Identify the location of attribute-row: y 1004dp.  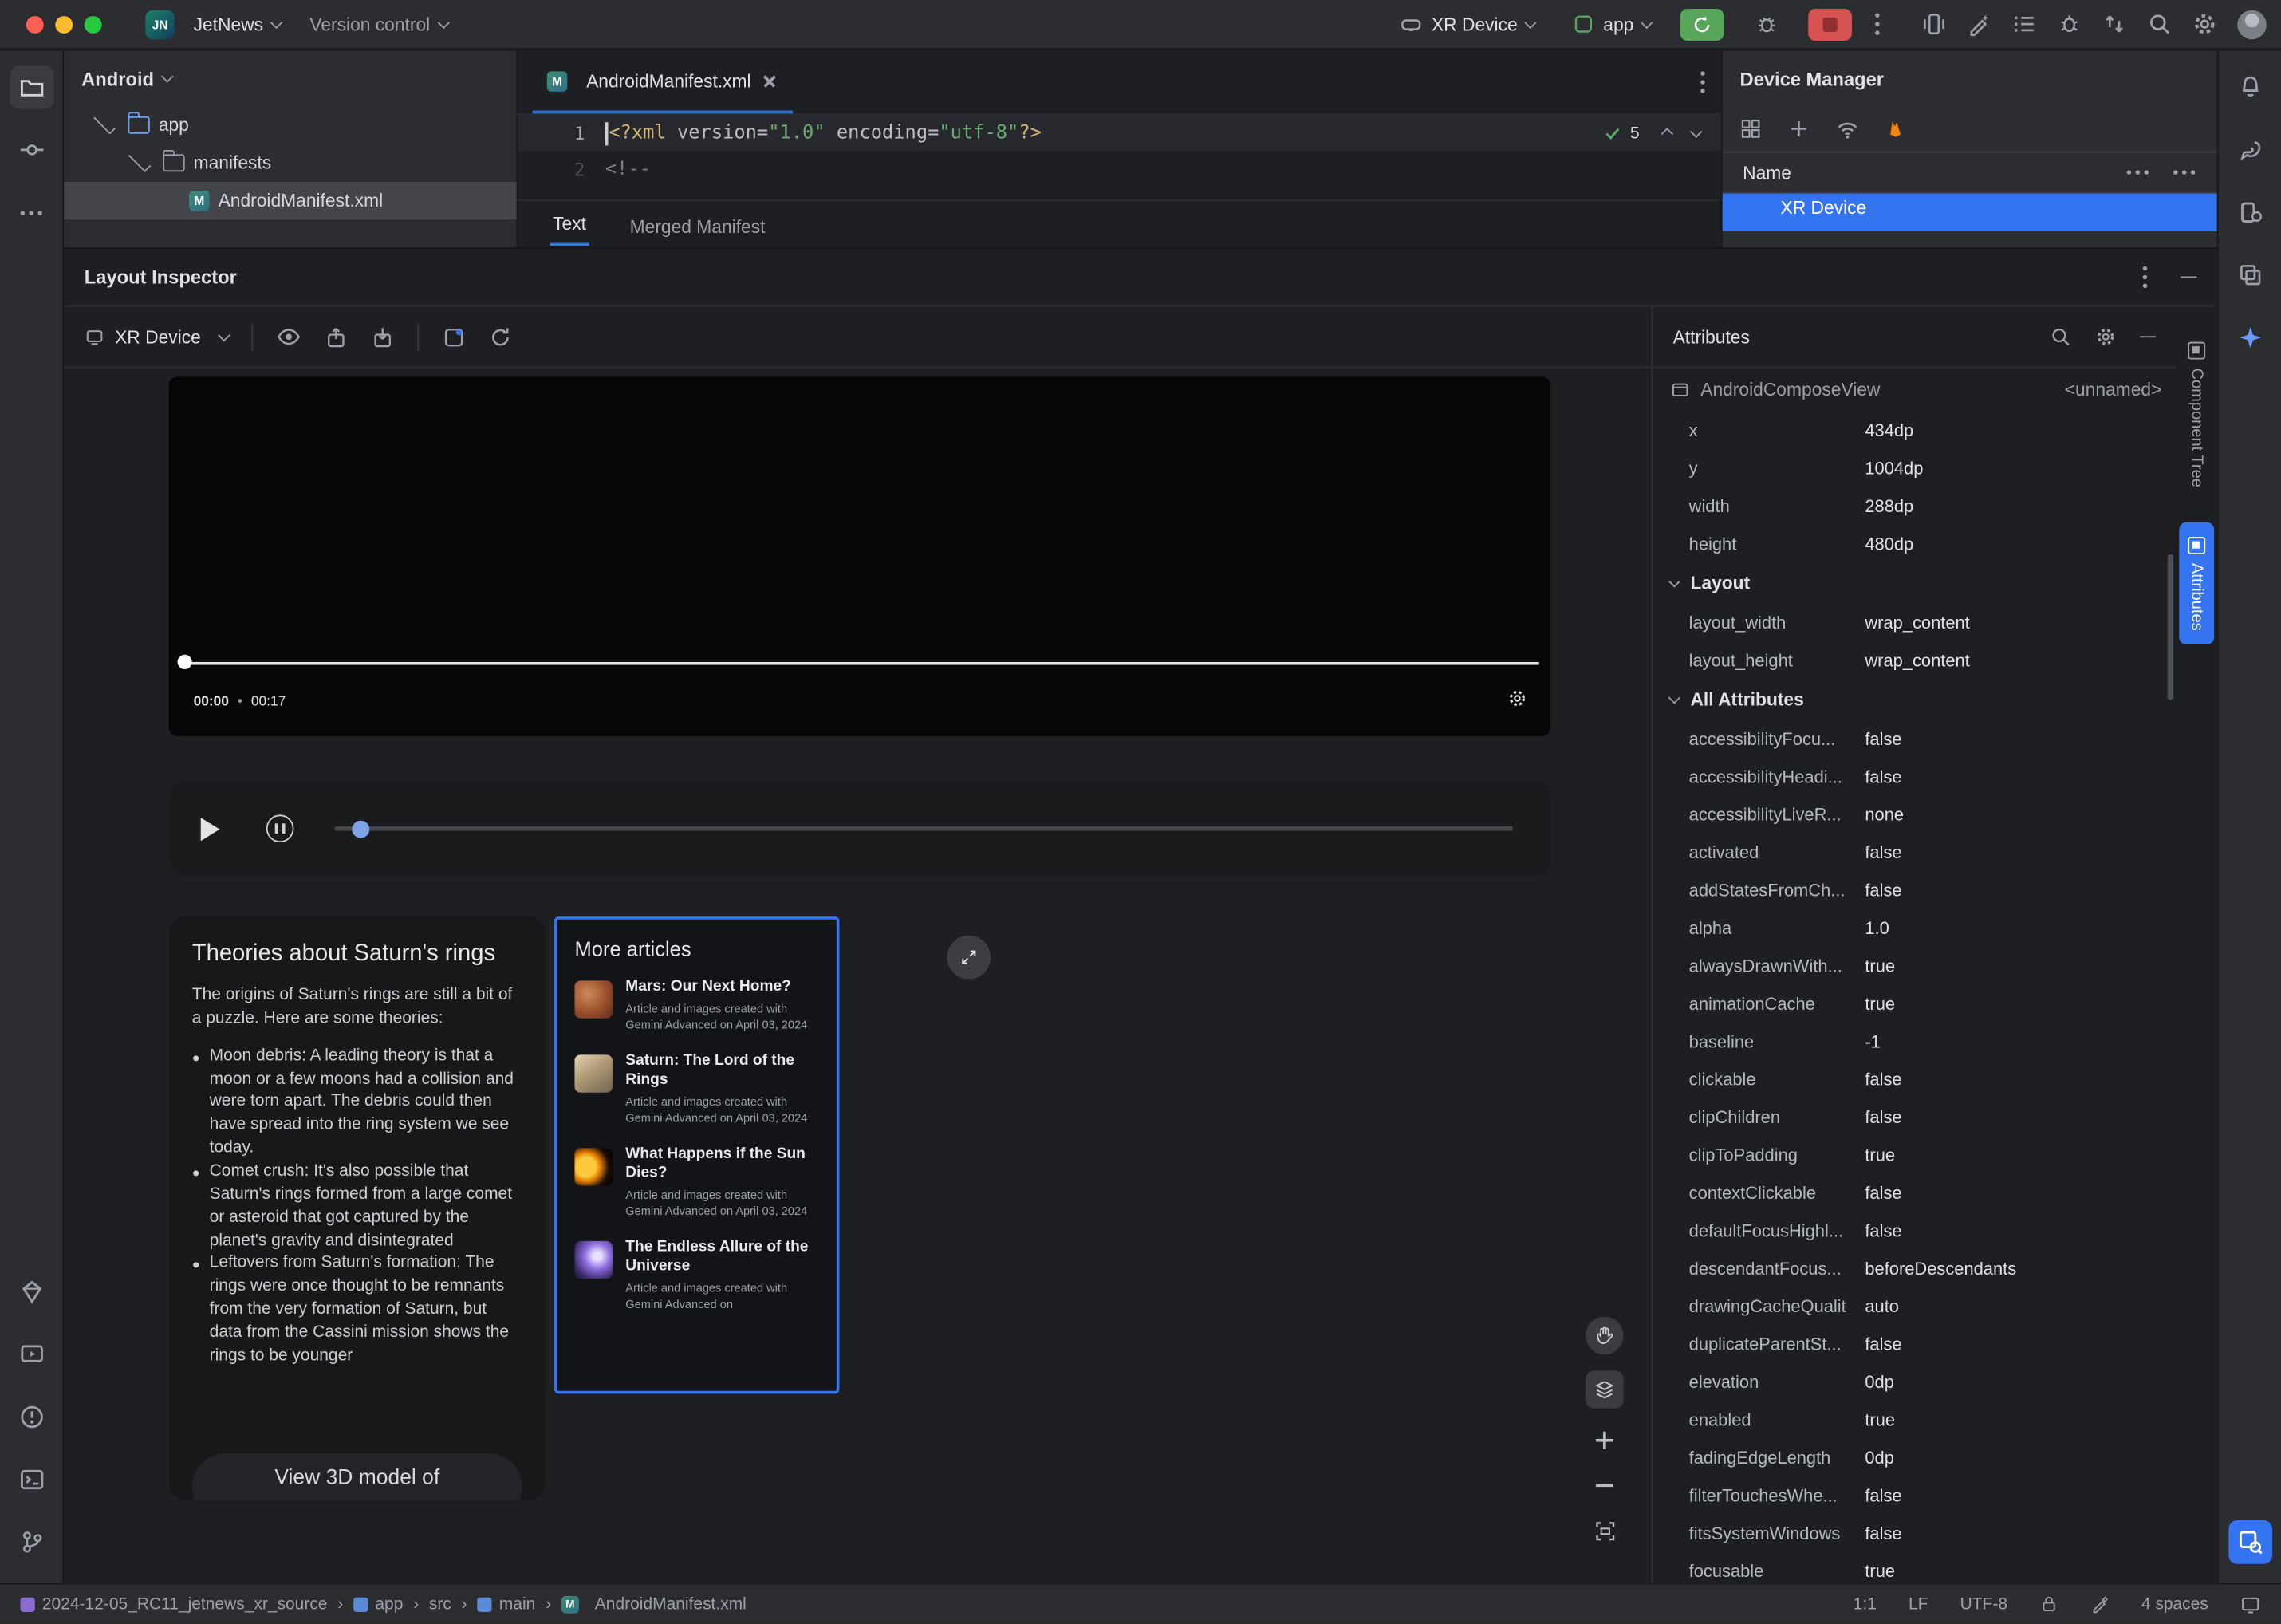
(1915, 468).